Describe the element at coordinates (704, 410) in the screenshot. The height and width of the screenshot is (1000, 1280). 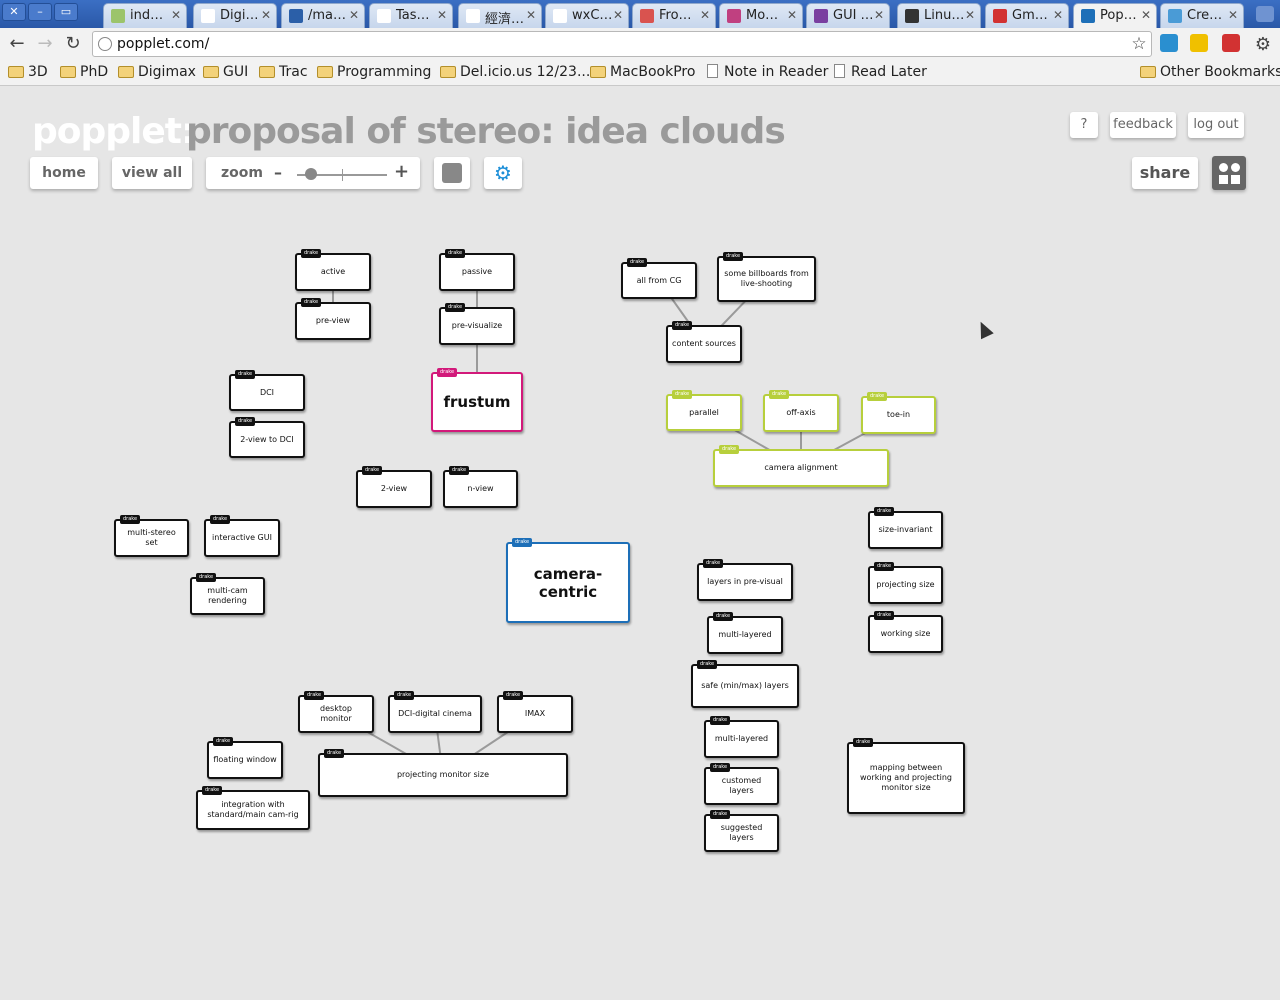
I see `popple-parallel: drake parallel` at that location.